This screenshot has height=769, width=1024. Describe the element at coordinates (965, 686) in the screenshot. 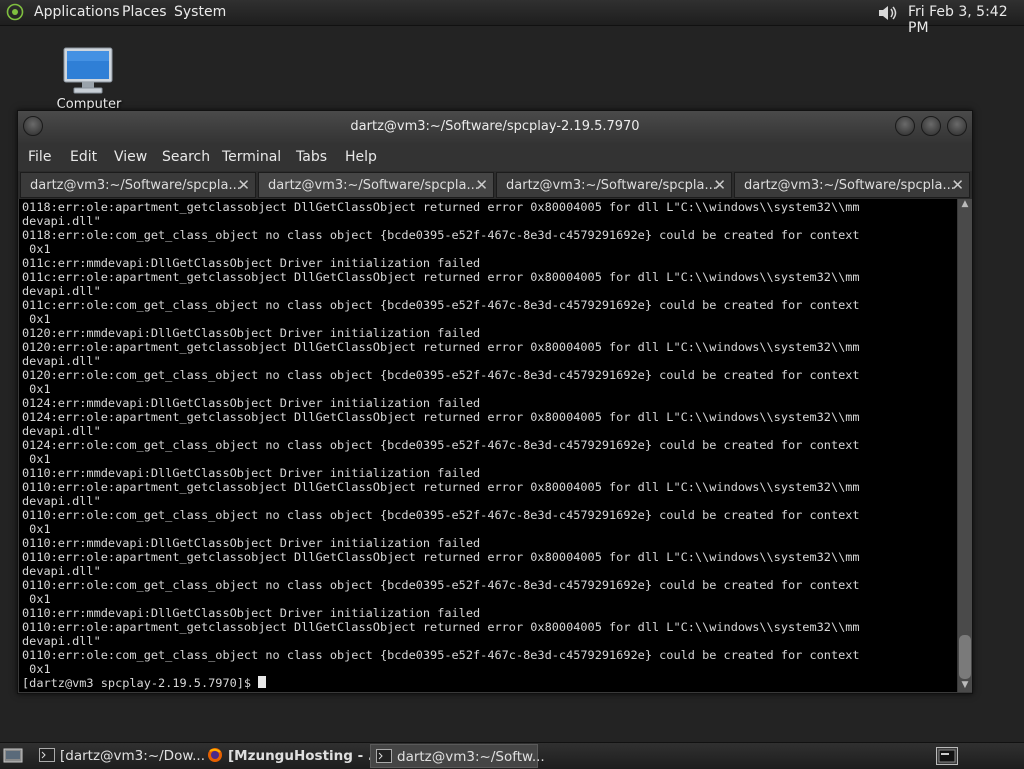

I see `scroll-down-arrow-icon: ▼` at that location.